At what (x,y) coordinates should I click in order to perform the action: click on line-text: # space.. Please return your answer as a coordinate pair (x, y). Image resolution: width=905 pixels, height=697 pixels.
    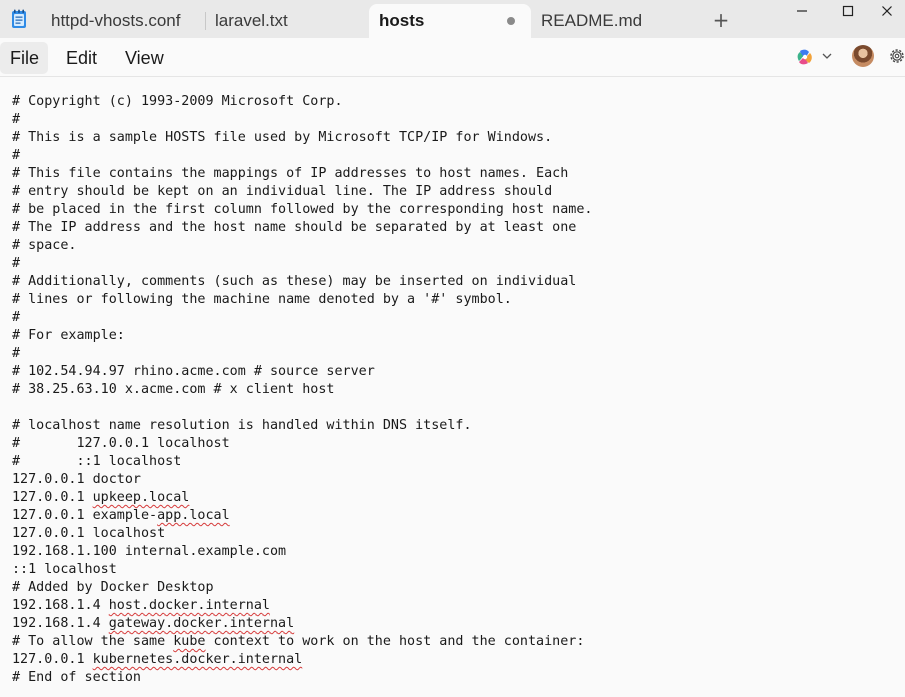
    Looking at the image, I should click on (44, 245).